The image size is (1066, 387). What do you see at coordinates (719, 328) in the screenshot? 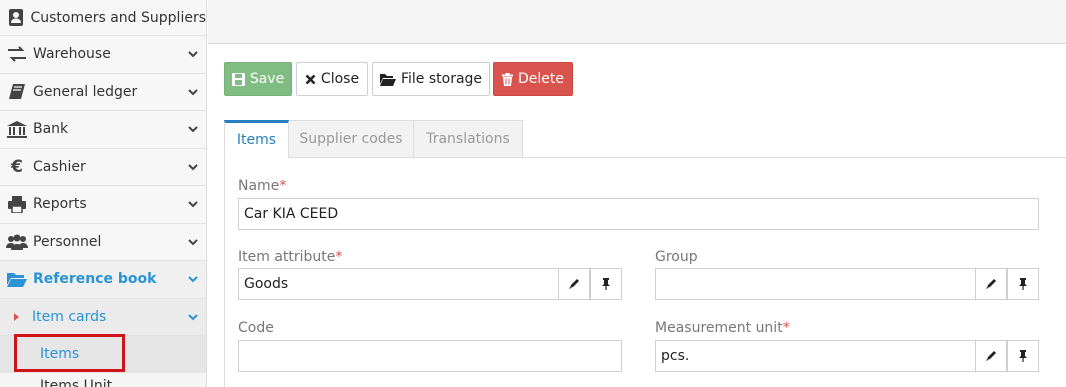
I see `measurement-unit-label-text: Measurement unit` at bounding box center [719, 328].